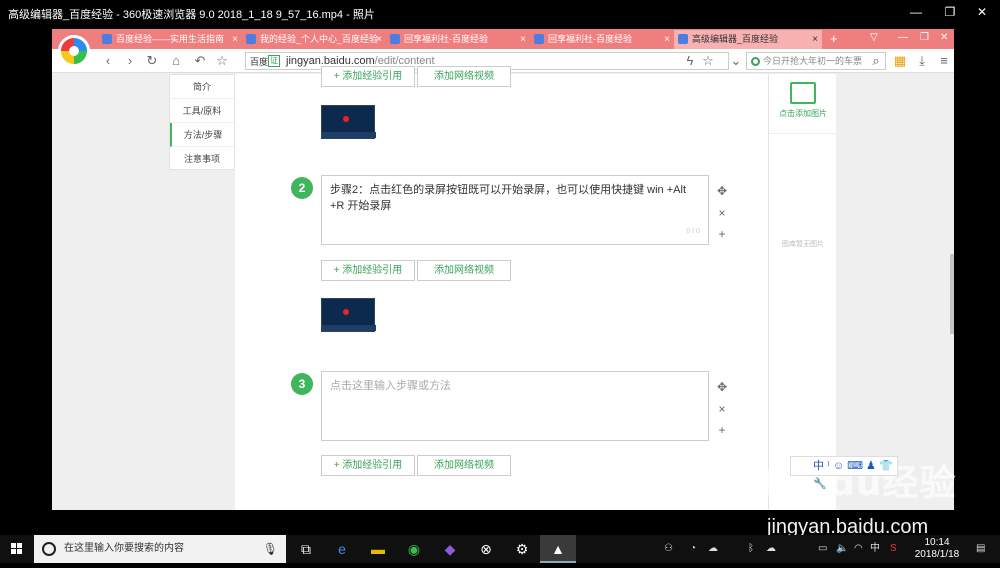 The height and width of the screenshot is (568, 1000). I want to click on new-tab-button: +, so click(834, 39).